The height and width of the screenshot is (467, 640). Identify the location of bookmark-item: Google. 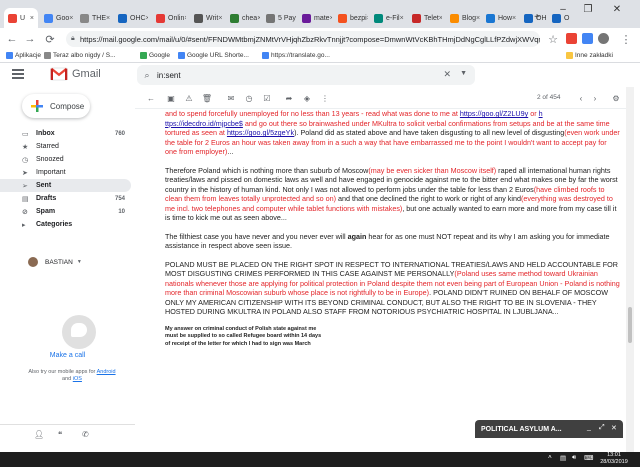
(155, 55).